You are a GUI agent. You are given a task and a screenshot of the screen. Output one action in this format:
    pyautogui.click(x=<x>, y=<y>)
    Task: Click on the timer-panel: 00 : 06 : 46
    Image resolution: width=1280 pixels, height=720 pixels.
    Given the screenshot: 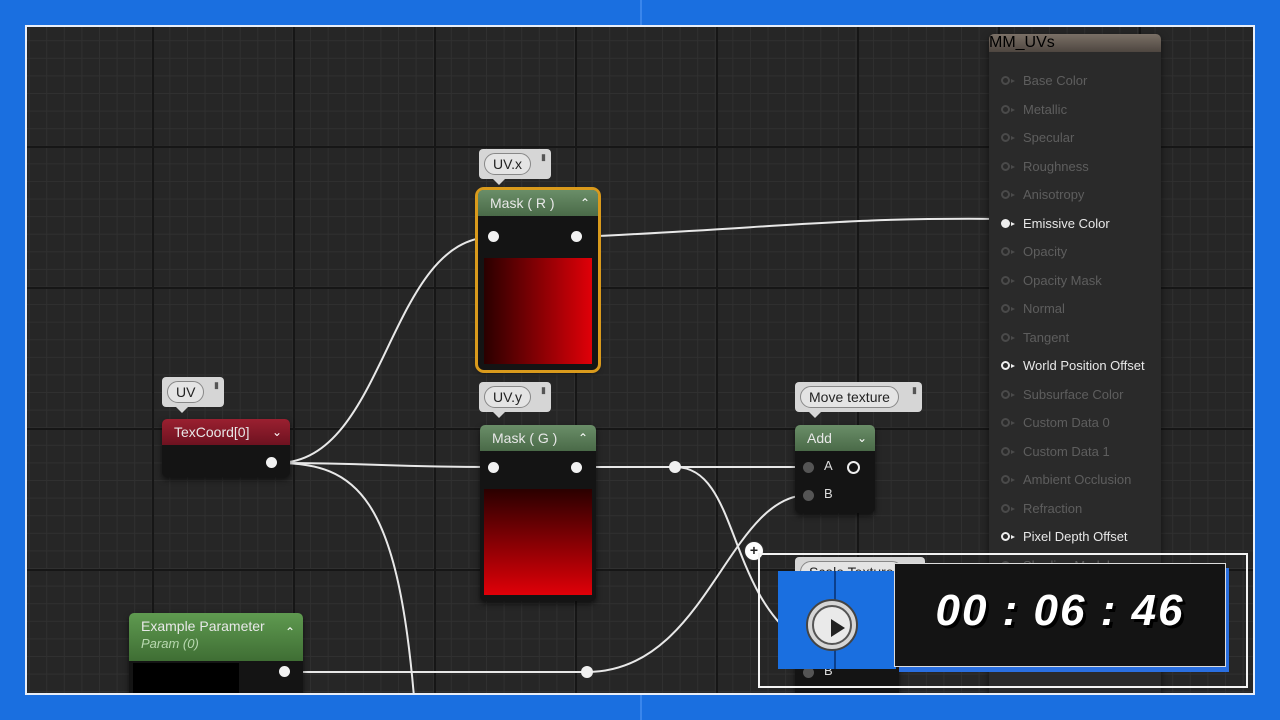 What is the action you would take?
    pyautogui.click(x=1060, y=615)
    